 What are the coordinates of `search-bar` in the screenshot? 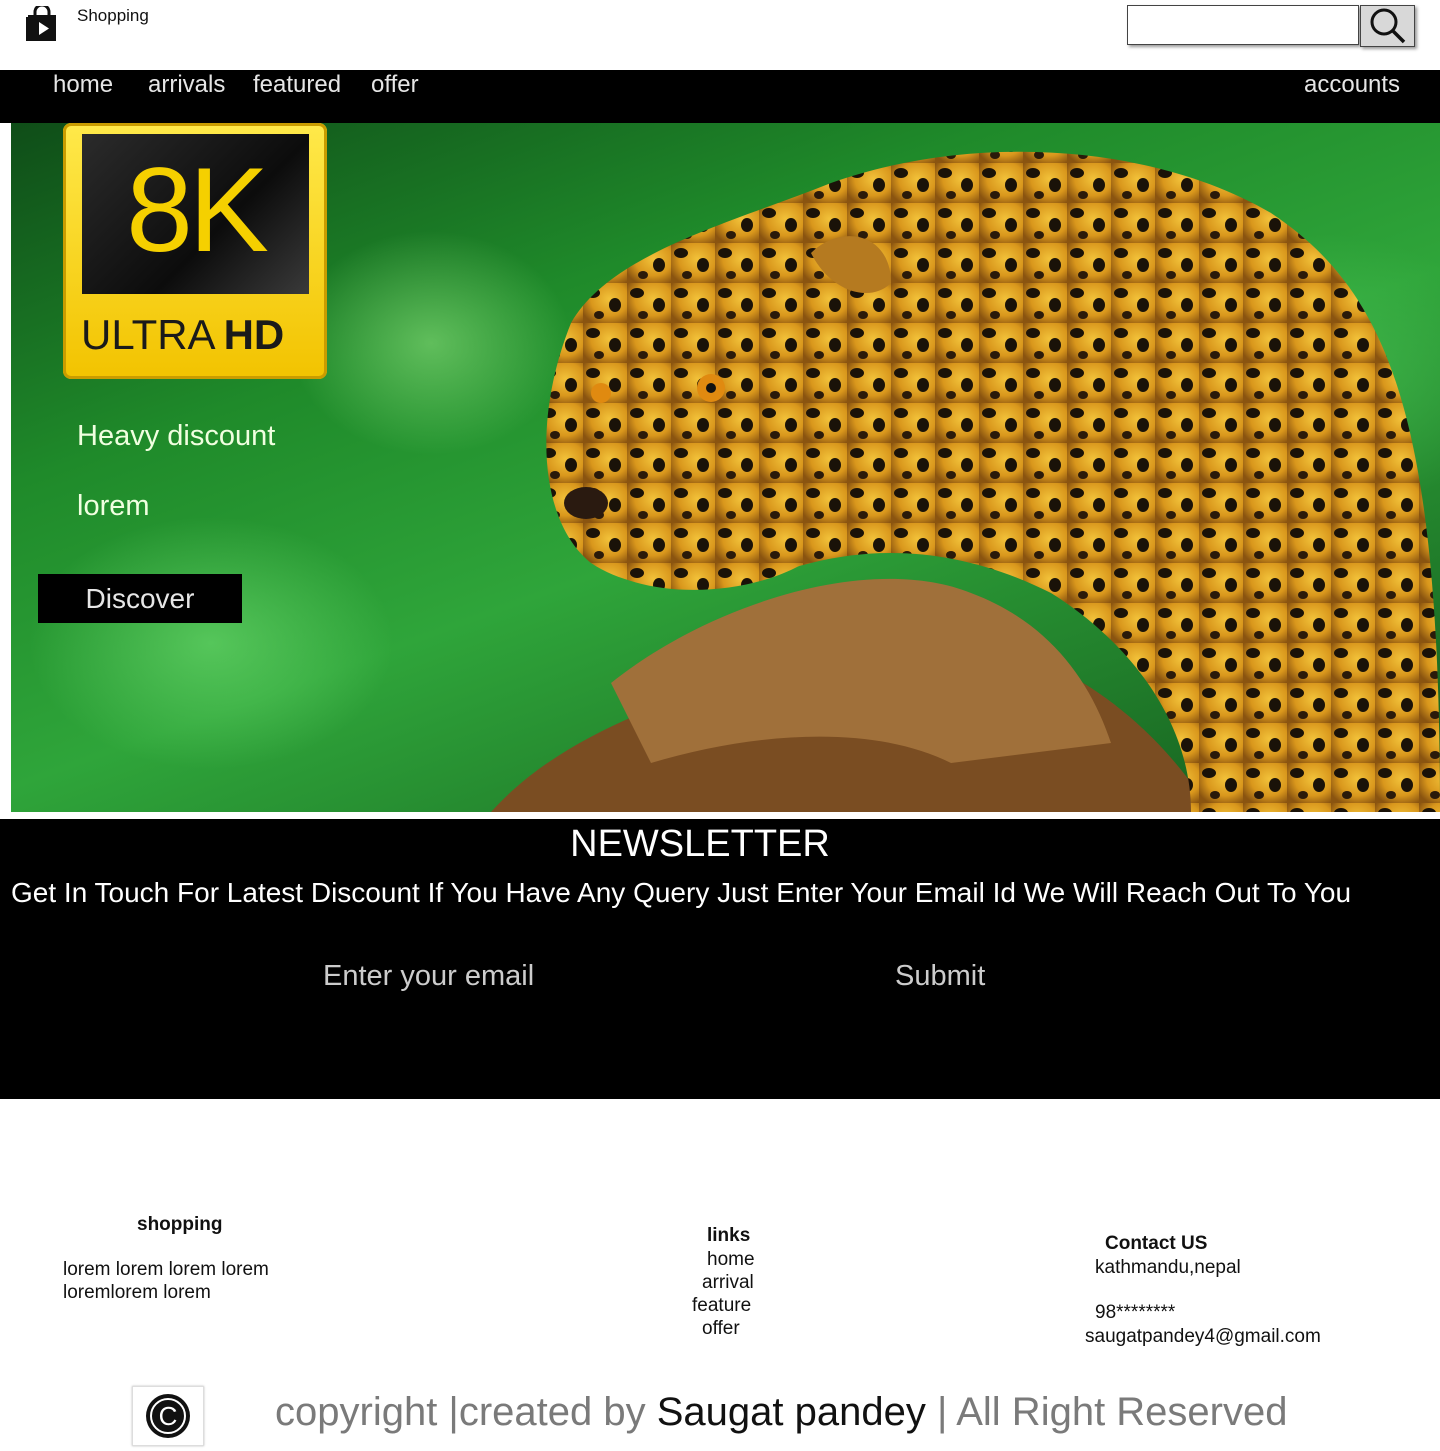 It's located at (1271, 27).